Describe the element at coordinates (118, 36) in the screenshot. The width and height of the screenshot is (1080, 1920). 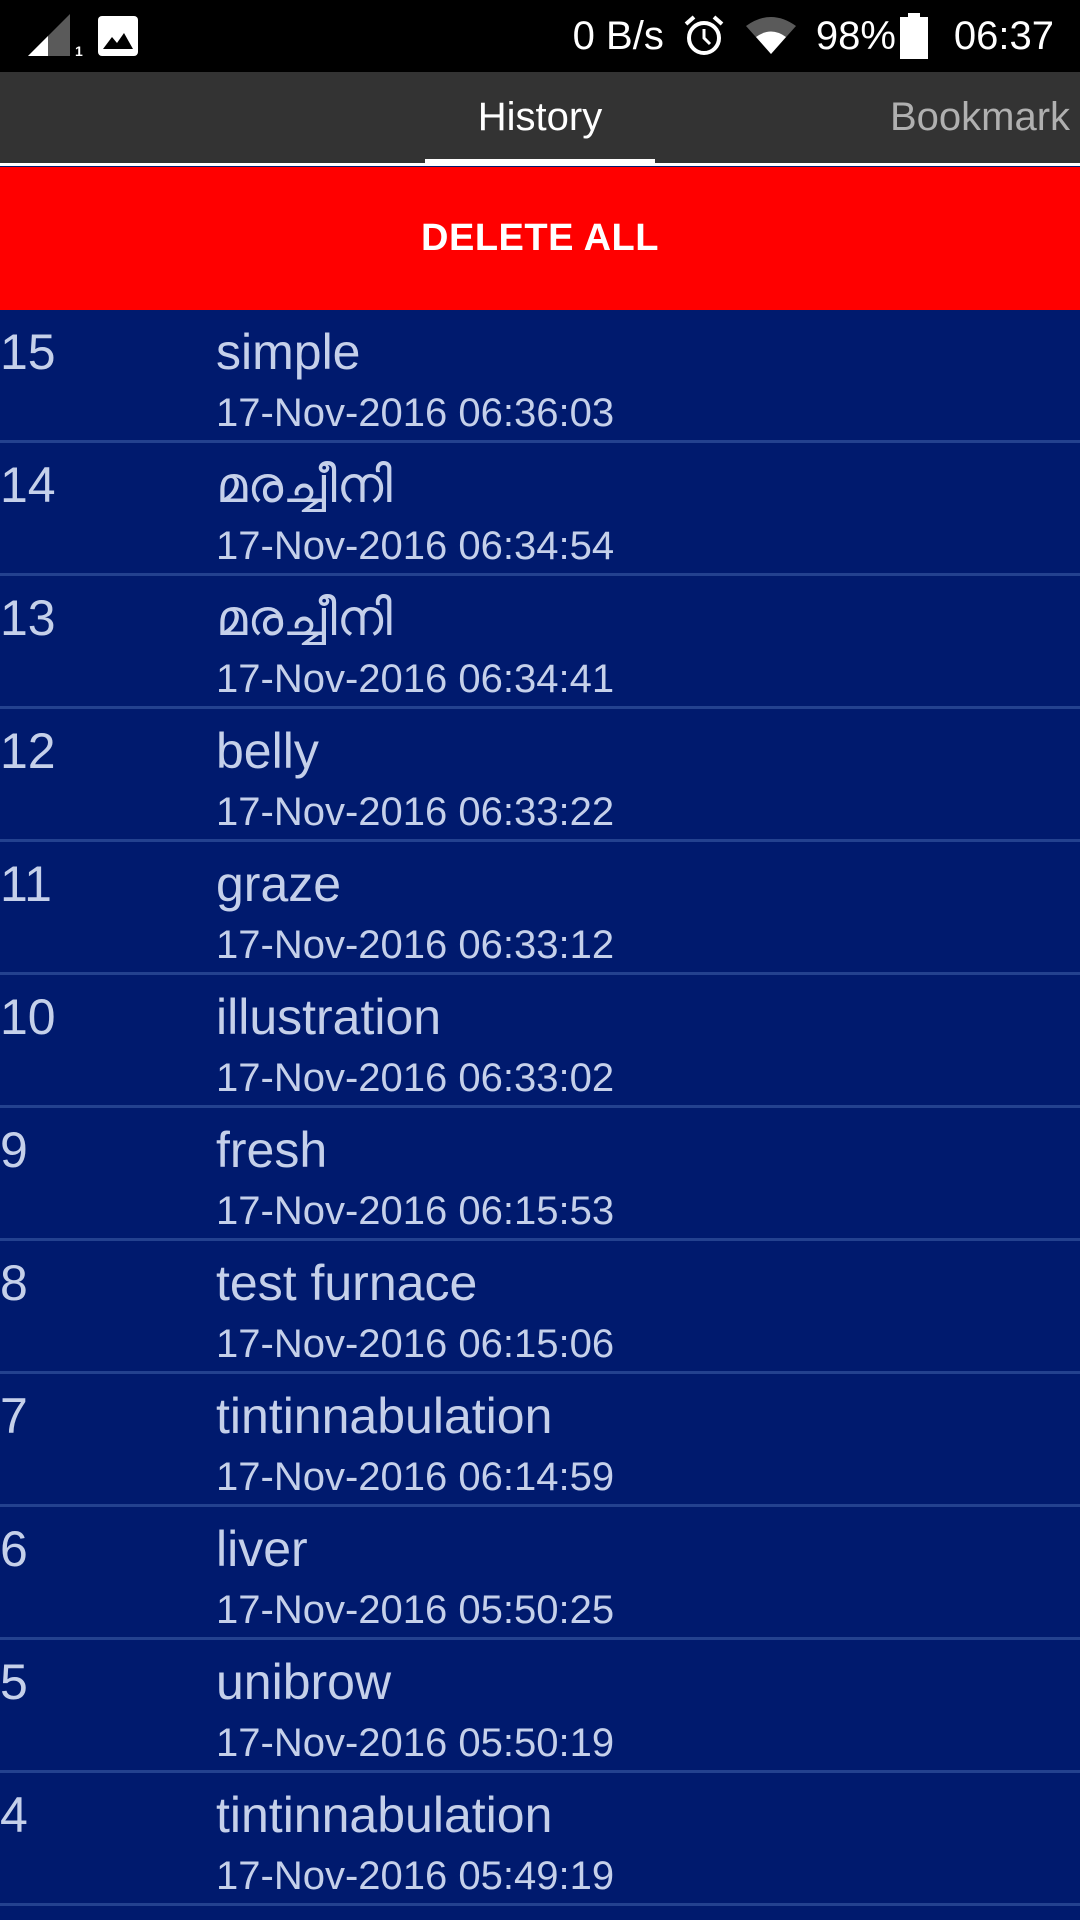
I see `image-icon` at that location.